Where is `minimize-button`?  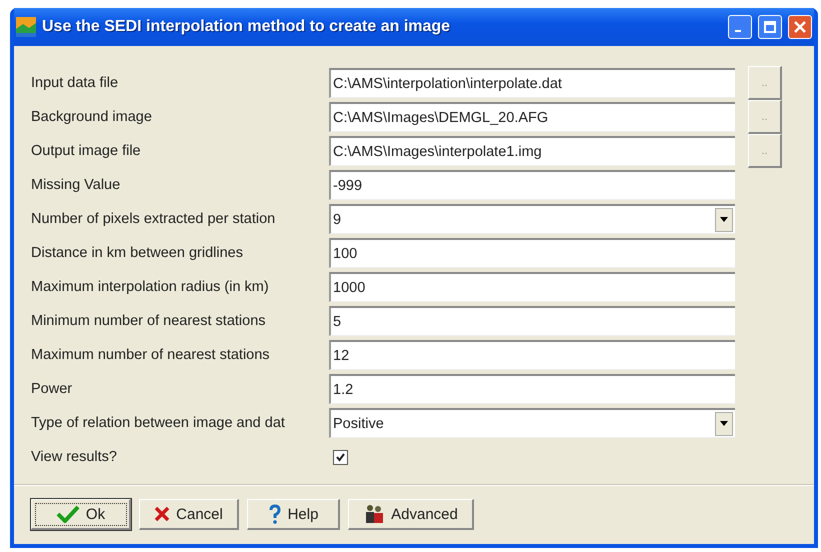
minimize-button is located at coordinates (740, 27).